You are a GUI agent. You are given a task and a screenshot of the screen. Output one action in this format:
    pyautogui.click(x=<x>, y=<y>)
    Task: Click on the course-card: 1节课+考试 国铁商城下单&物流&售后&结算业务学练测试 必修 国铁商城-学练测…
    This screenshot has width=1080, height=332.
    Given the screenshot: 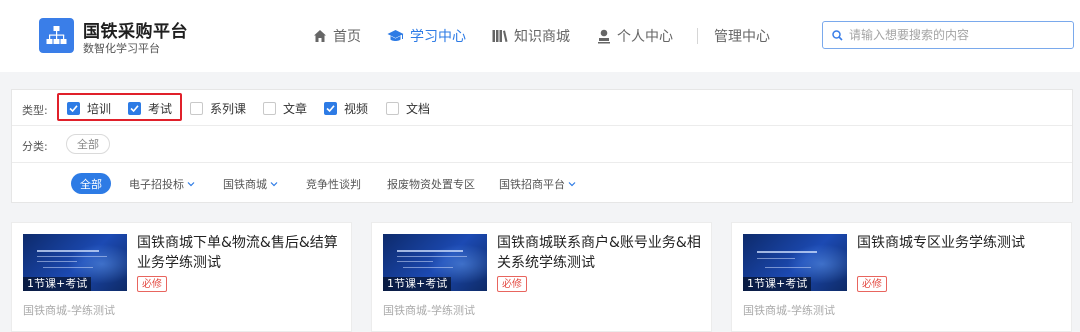 What is the action you would take?
    pyautogui.click(x=181, y=277)
    